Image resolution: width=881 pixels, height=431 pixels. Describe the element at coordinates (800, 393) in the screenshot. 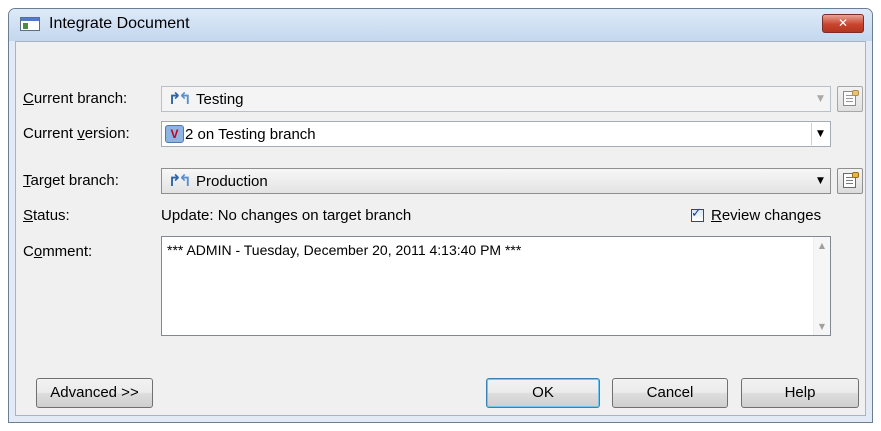

I see `help-button: Help` at that location.